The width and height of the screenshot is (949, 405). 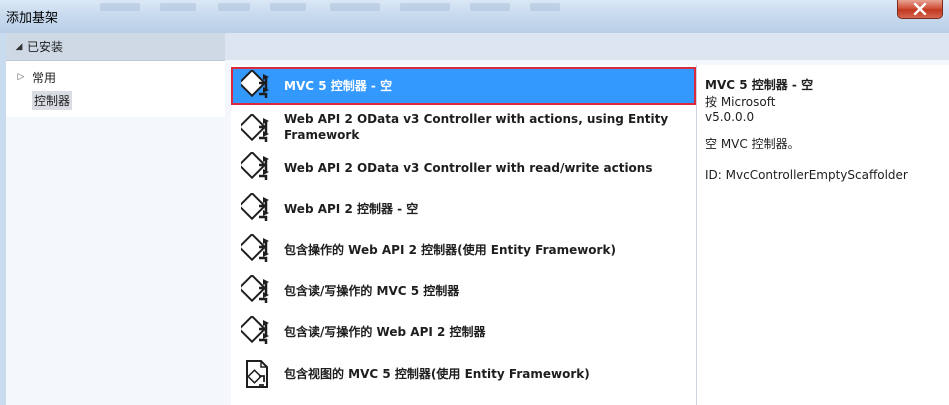 I want to click on template-item-webapi2-ef: 包含操作的 Web API 2 控制器(使用 Entity Framework), so click(x=463, y=250).